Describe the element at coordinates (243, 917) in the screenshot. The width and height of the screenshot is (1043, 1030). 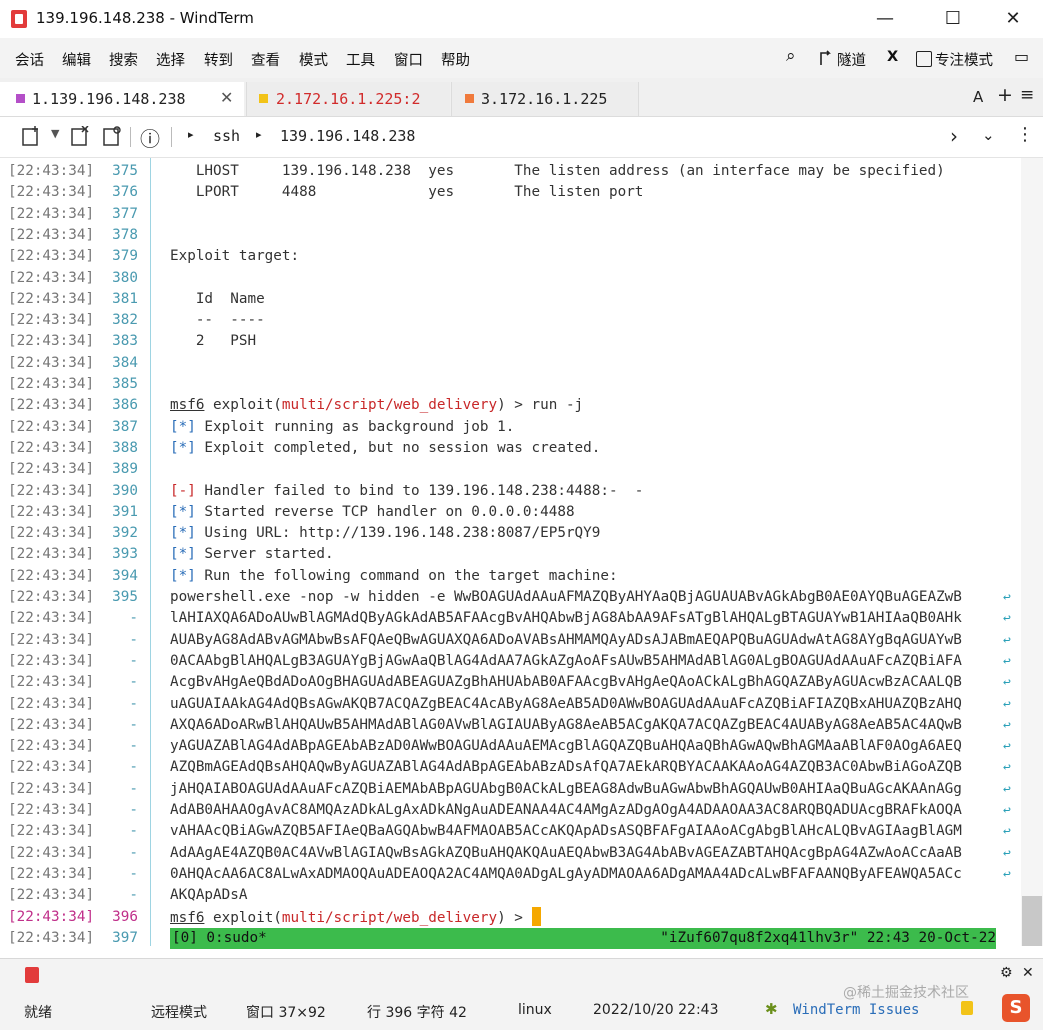
I see `prompt-text: exploit(` at that location.